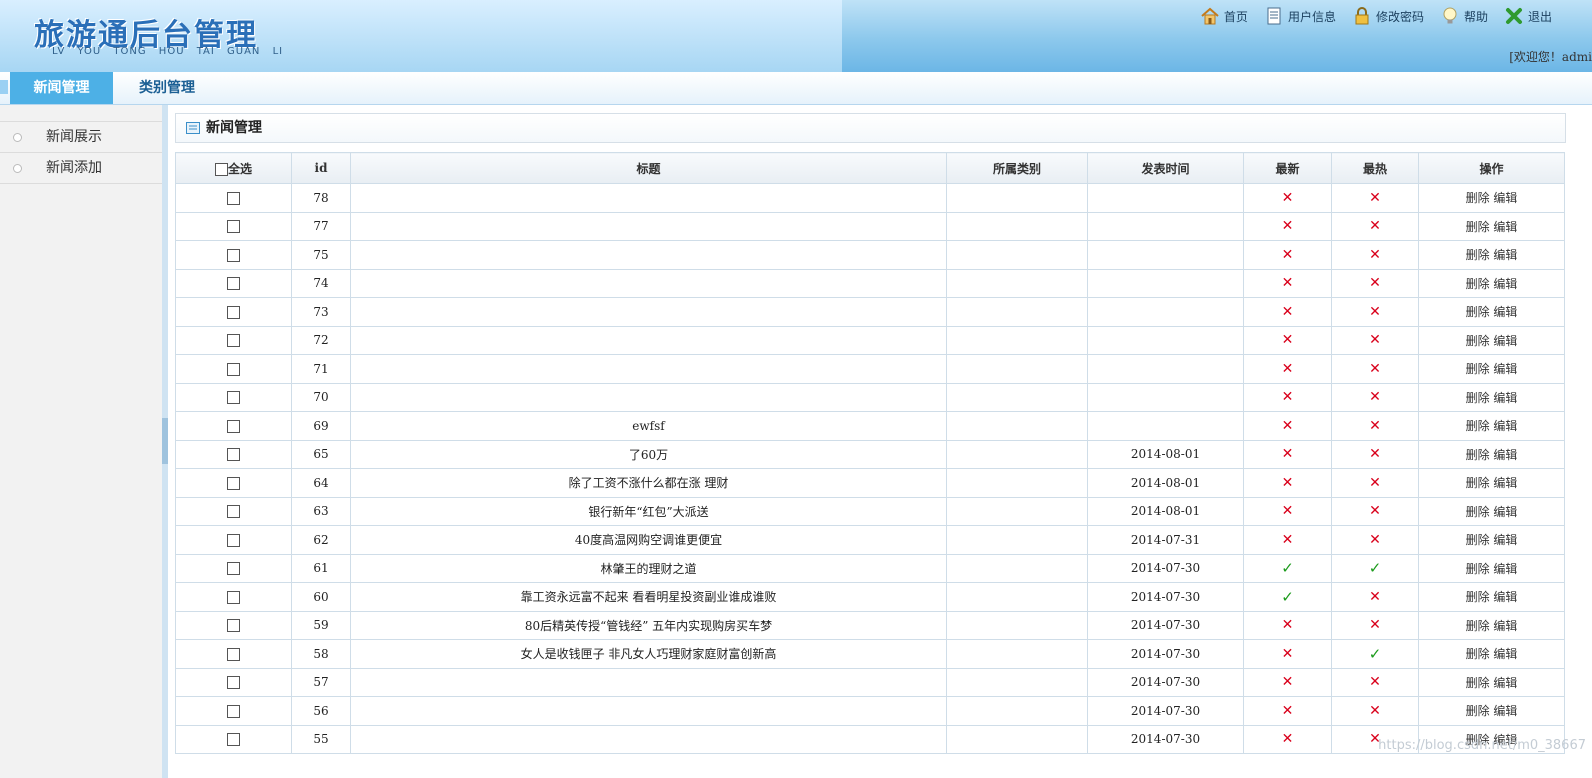  Describe the element at coordinates (321, 369) in the screenshot. I see `row-id: 71` at that location.